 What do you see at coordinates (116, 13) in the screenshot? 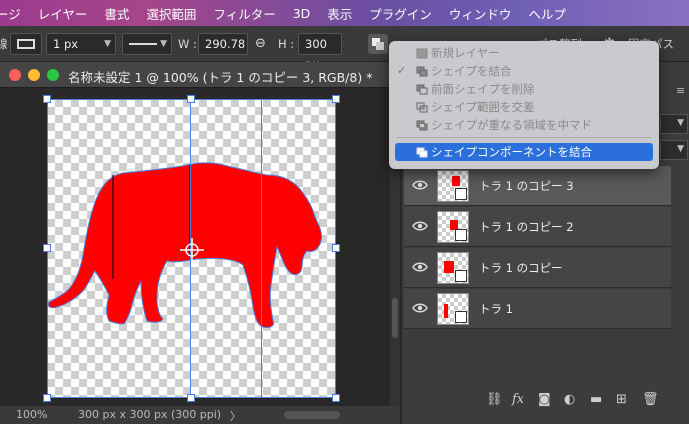
I see `menu-item-type: 書式` at bounding box center [116, 13].